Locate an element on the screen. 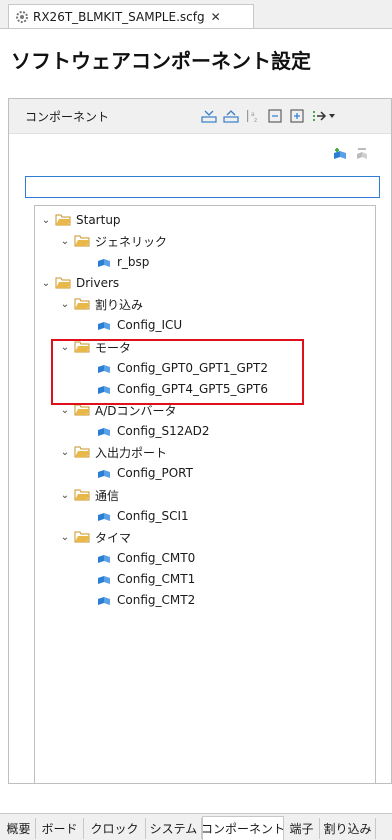 This screenshot has width=392, height=840. tree-component-config-cmt1: Config_CMT1 is located at coordinates (145, 579).